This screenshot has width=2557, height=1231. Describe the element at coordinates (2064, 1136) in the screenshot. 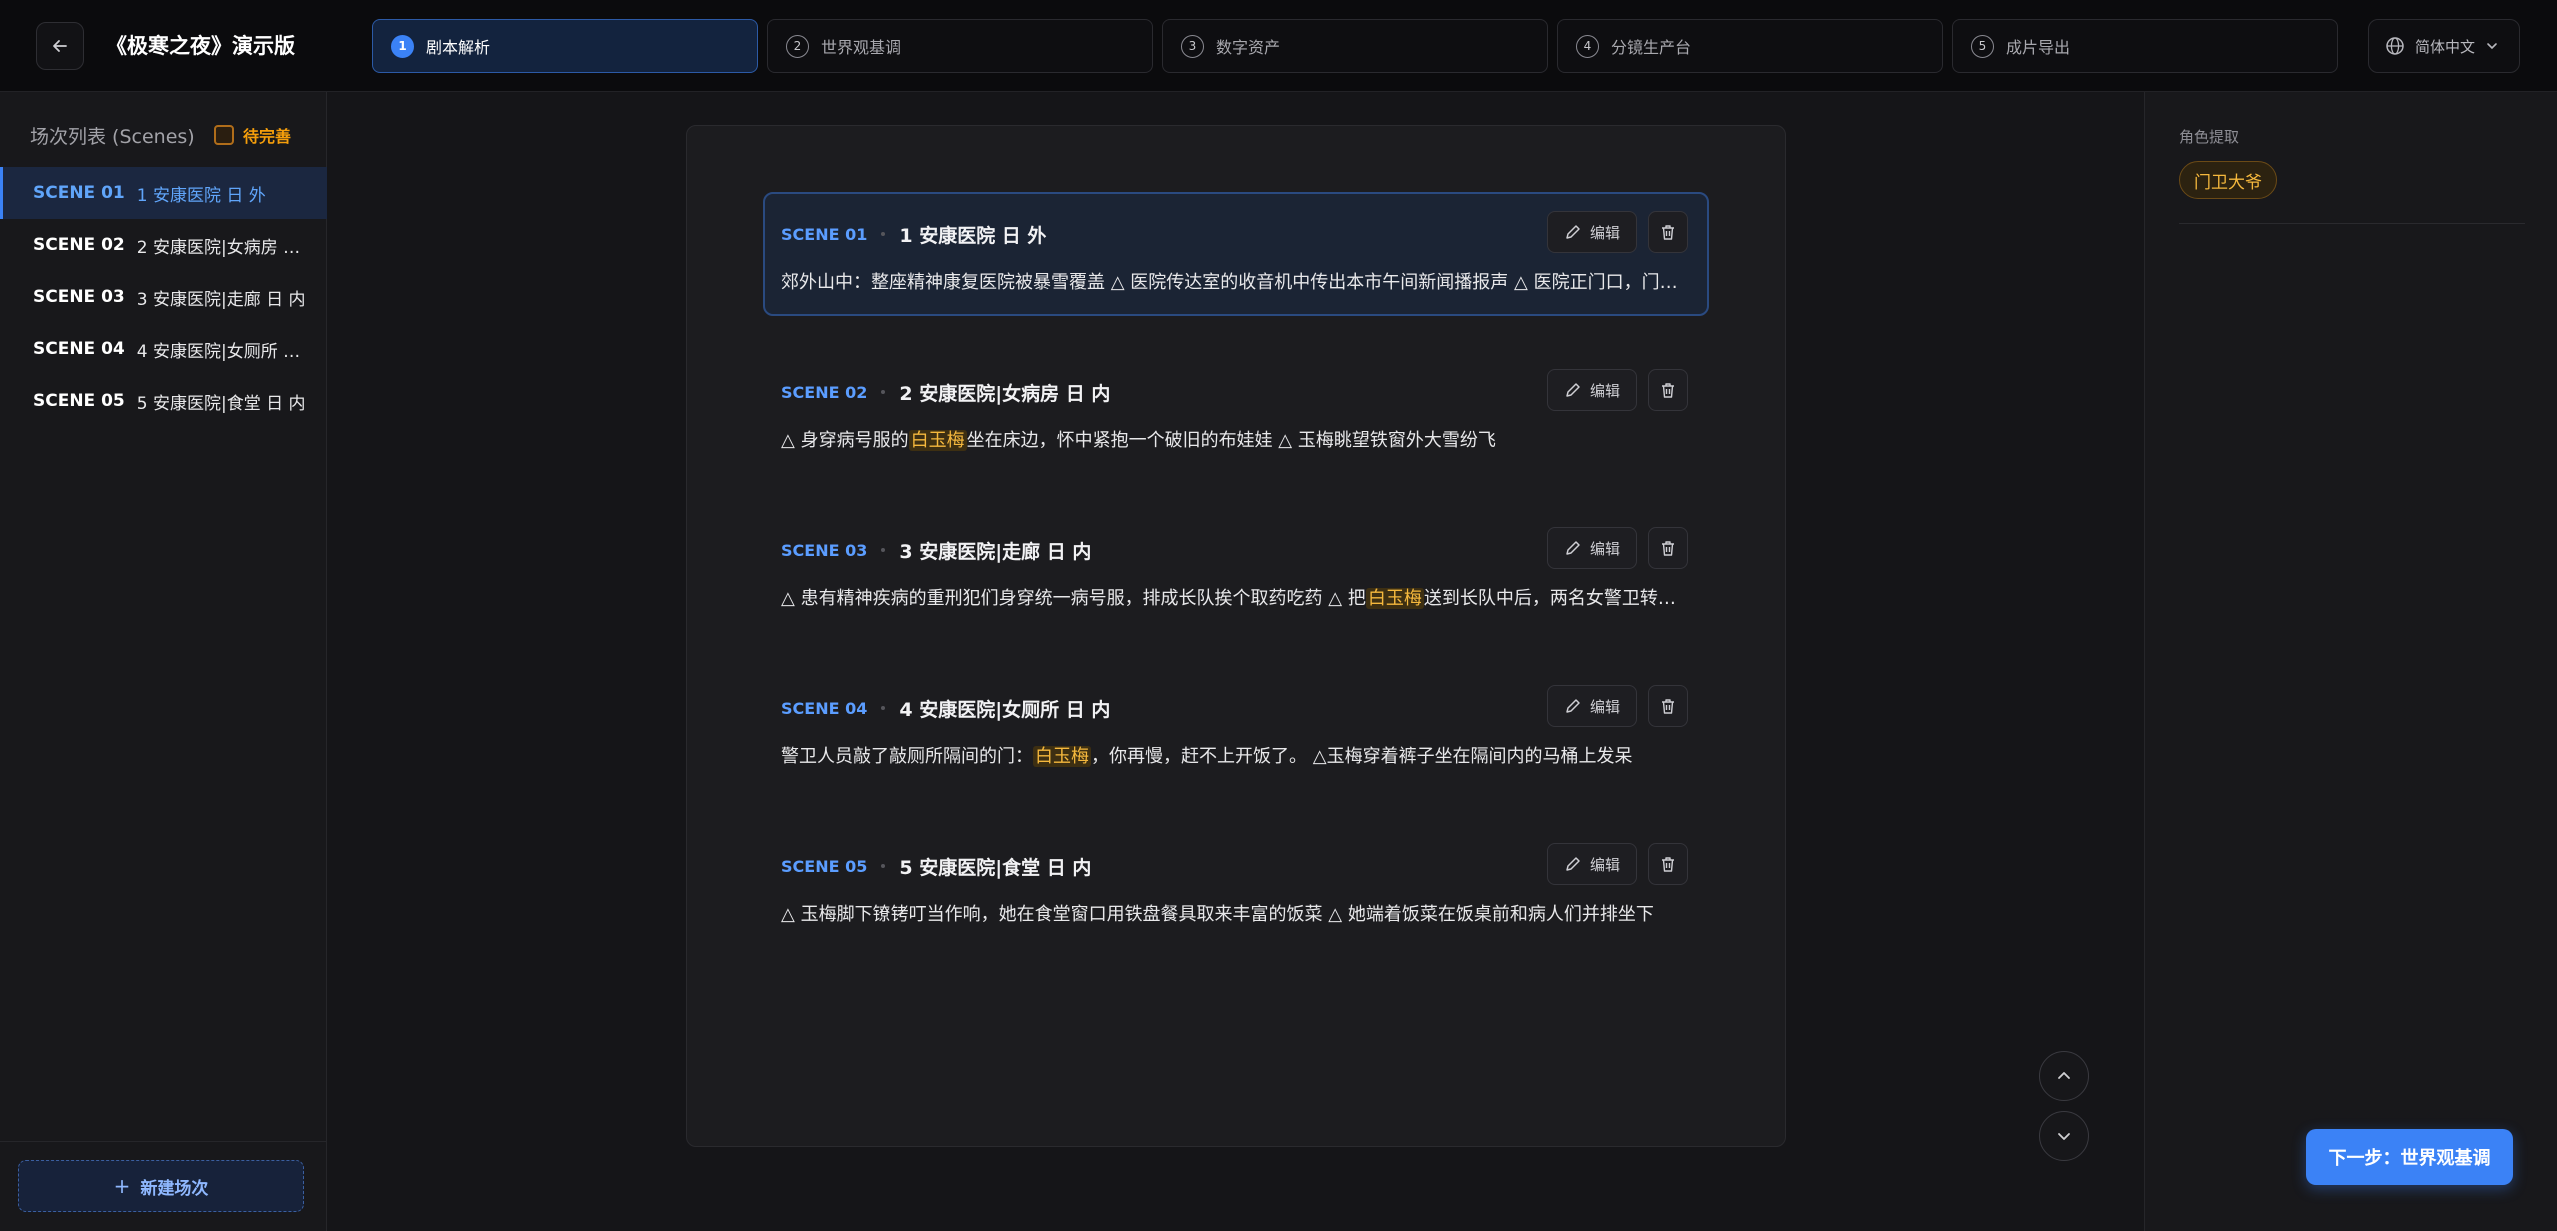

I see `scroll-down-button` at that location.